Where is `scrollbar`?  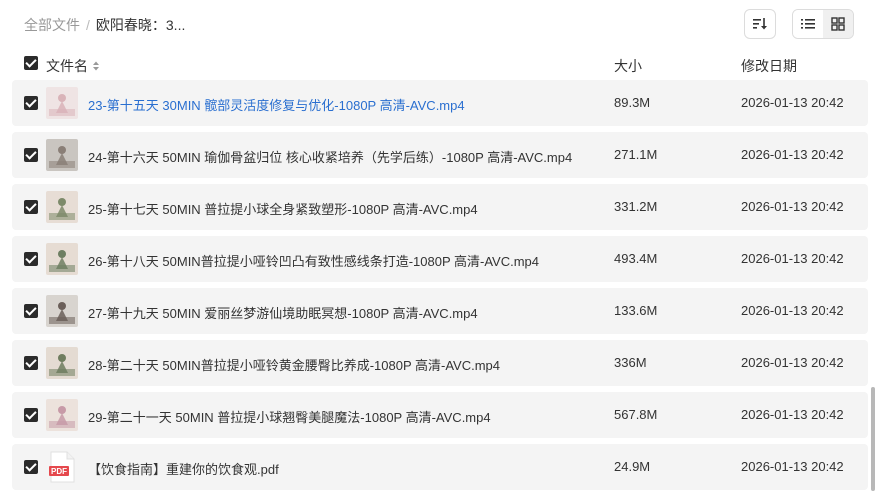
scrollbar is located at coordinates (873, 439).